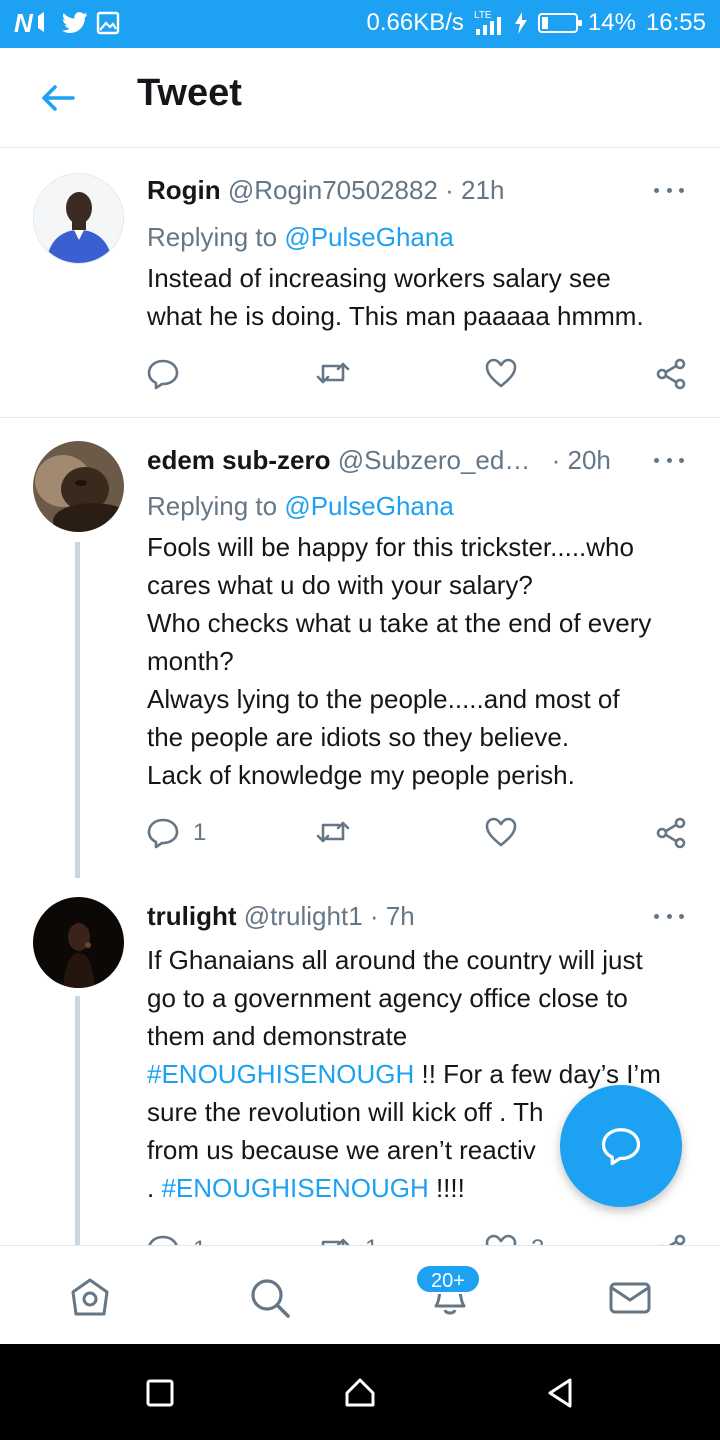  Describe the element at coordinates (483, 15) in the screenshot. I see `svg-text: LTE` at that location.